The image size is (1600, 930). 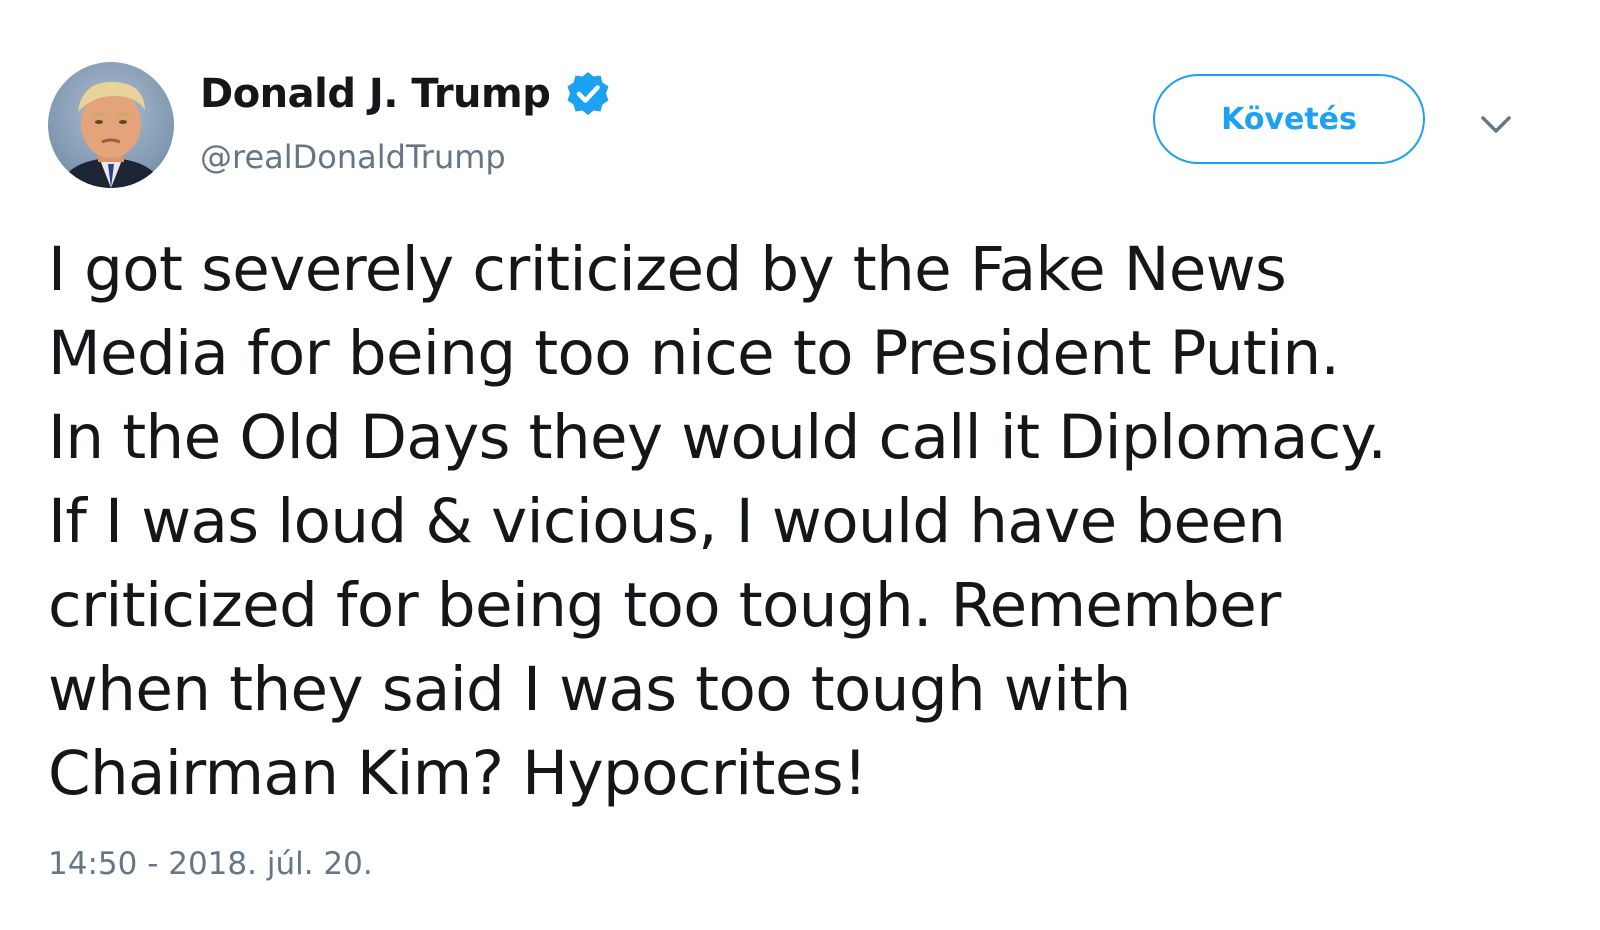 I want to click on tweet-text-line: when they said I was too tough with, so click(x=589, y=689).